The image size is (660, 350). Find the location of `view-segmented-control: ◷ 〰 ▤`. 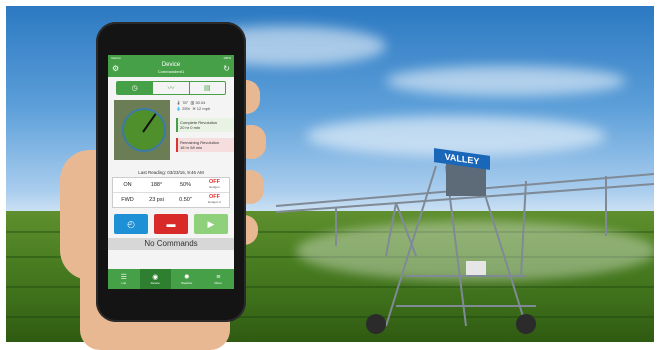

view-segmented-control: ◷ 〰 ▤ is located at coordinates (171, 88).